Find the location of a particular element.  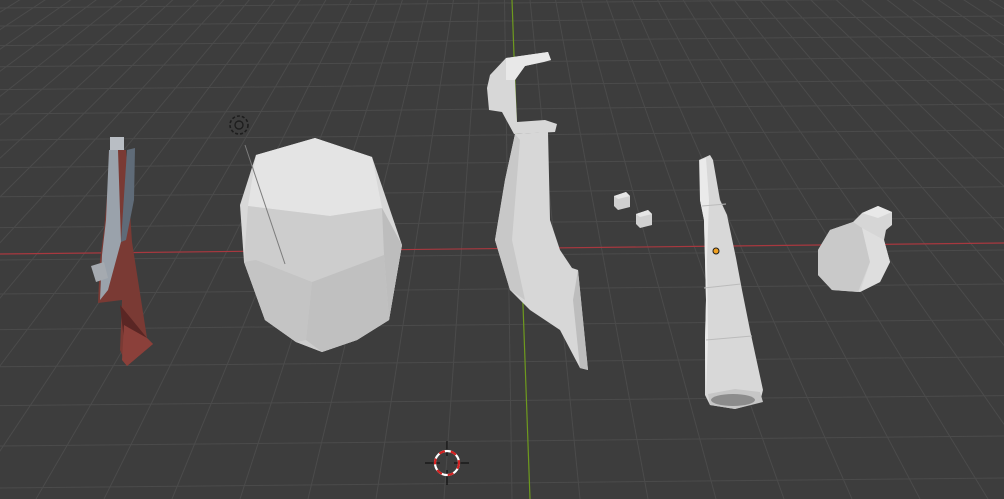

barrel is located at coordinates (321, 245).